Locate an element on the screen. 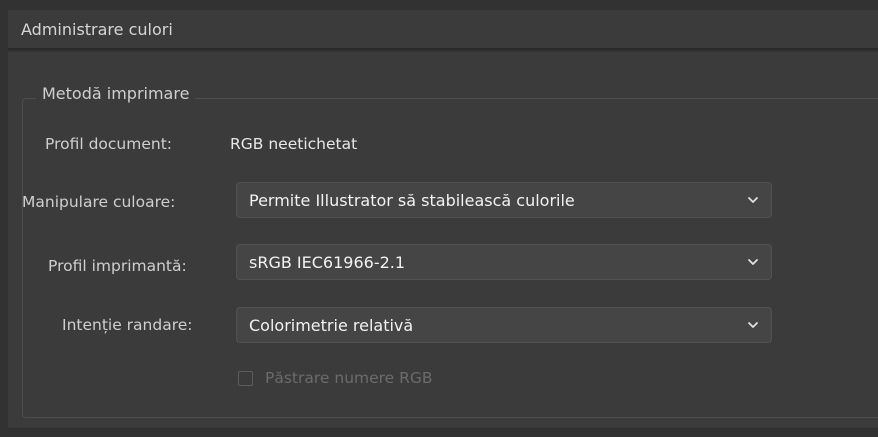 Image resolution: width=878 pixels, height=437 pixels. rendering-intent-value: Colorimetrie relativă is located at coordinates (331, 325).